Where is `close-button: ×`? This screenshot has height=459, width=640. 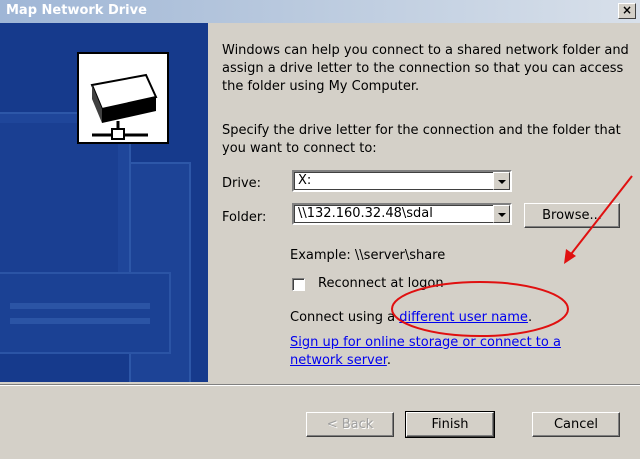
close-button: × is located at coordinates (627, 11).